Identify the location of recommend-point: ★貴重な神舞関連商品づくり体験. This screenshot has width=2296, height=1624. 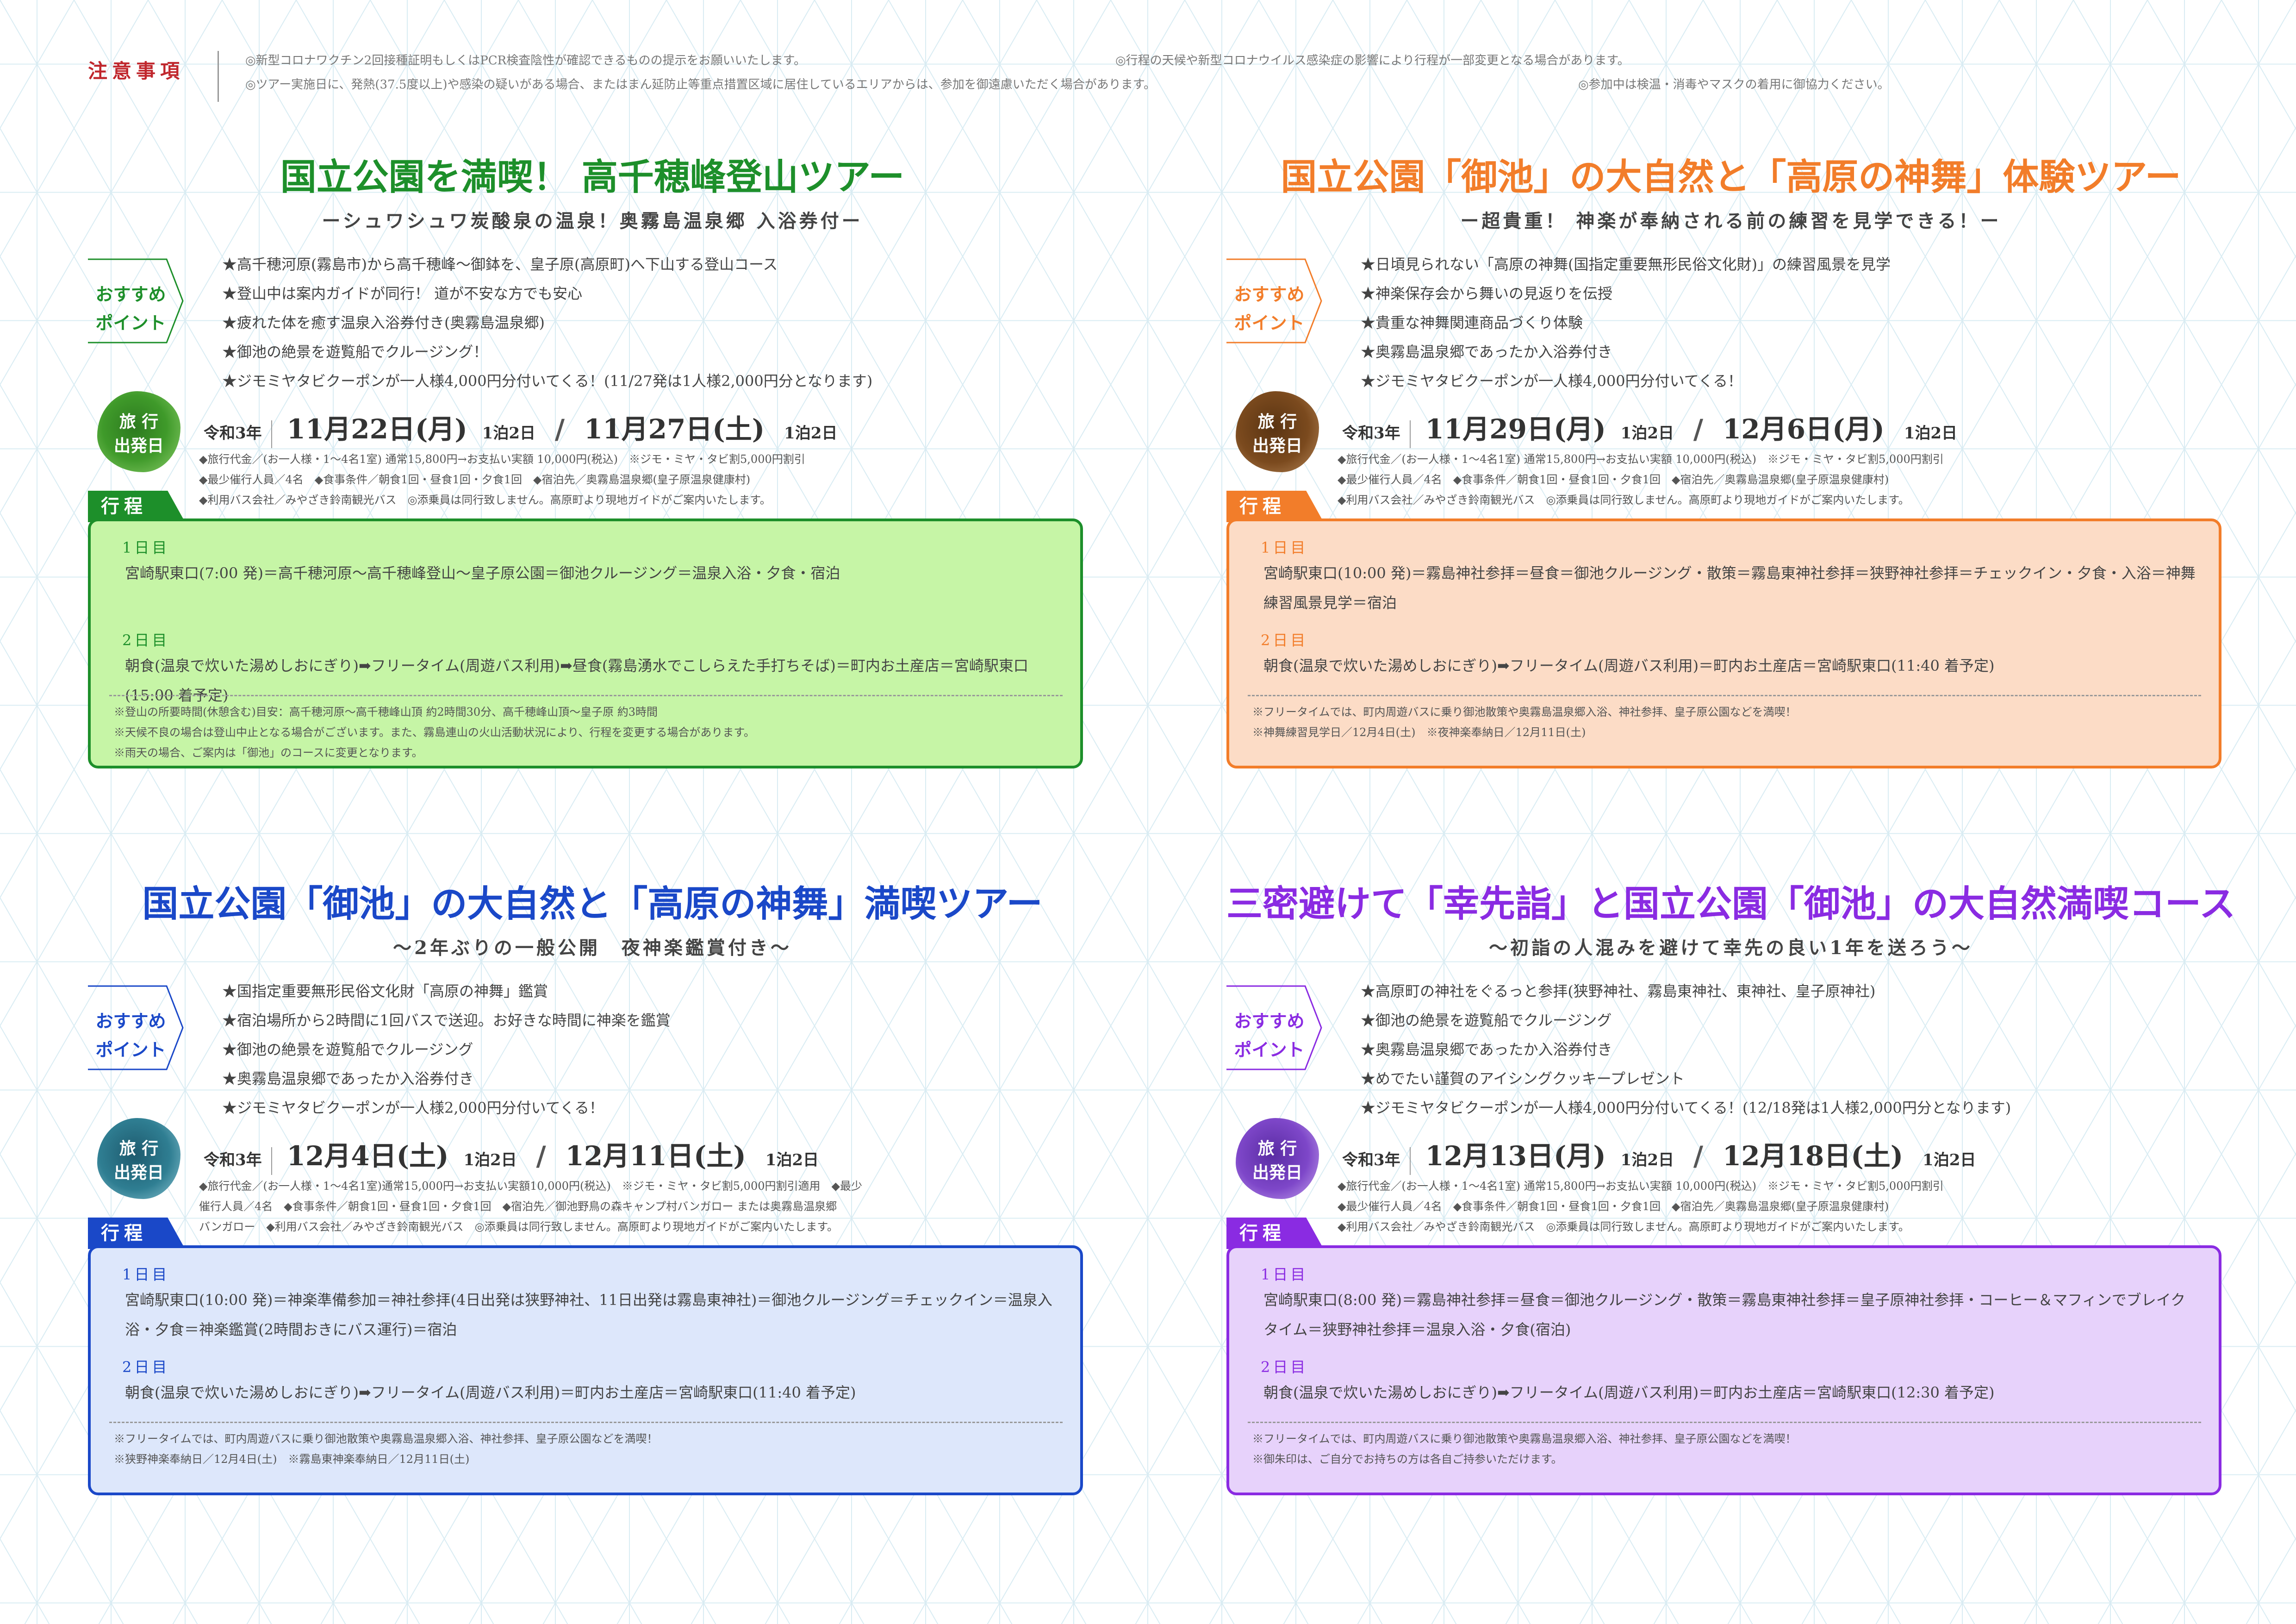
(1472, 322).